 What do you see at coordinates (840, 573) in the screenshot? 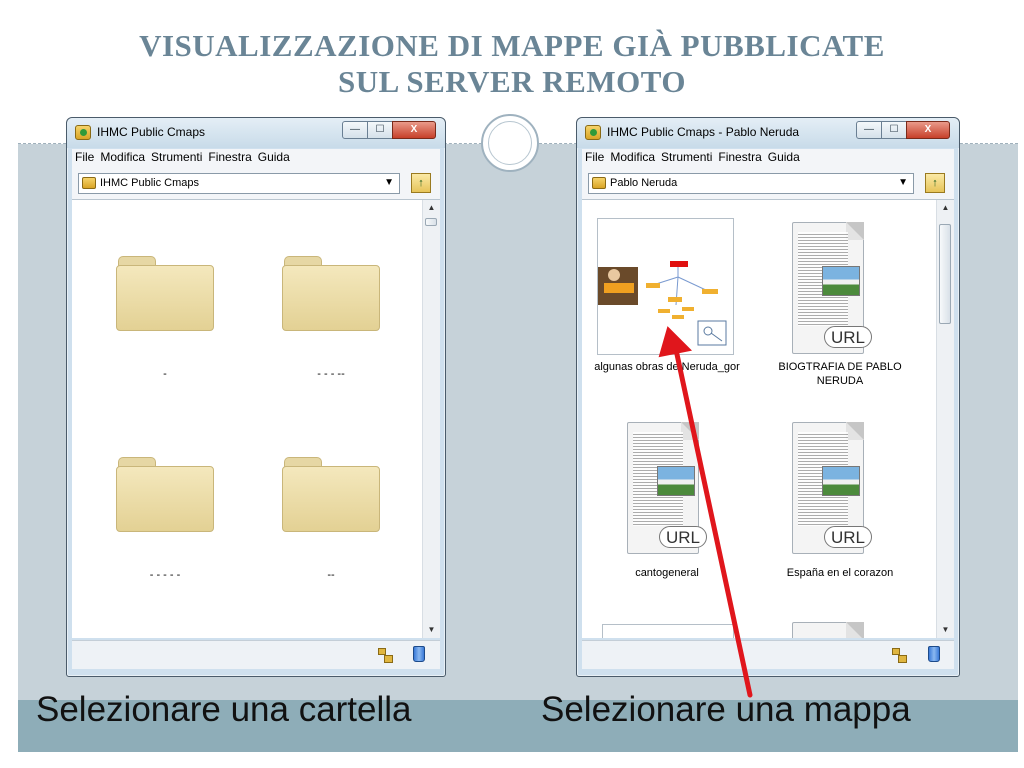
I see `url-label: España en el corazon` at bounding box center [840, 573].